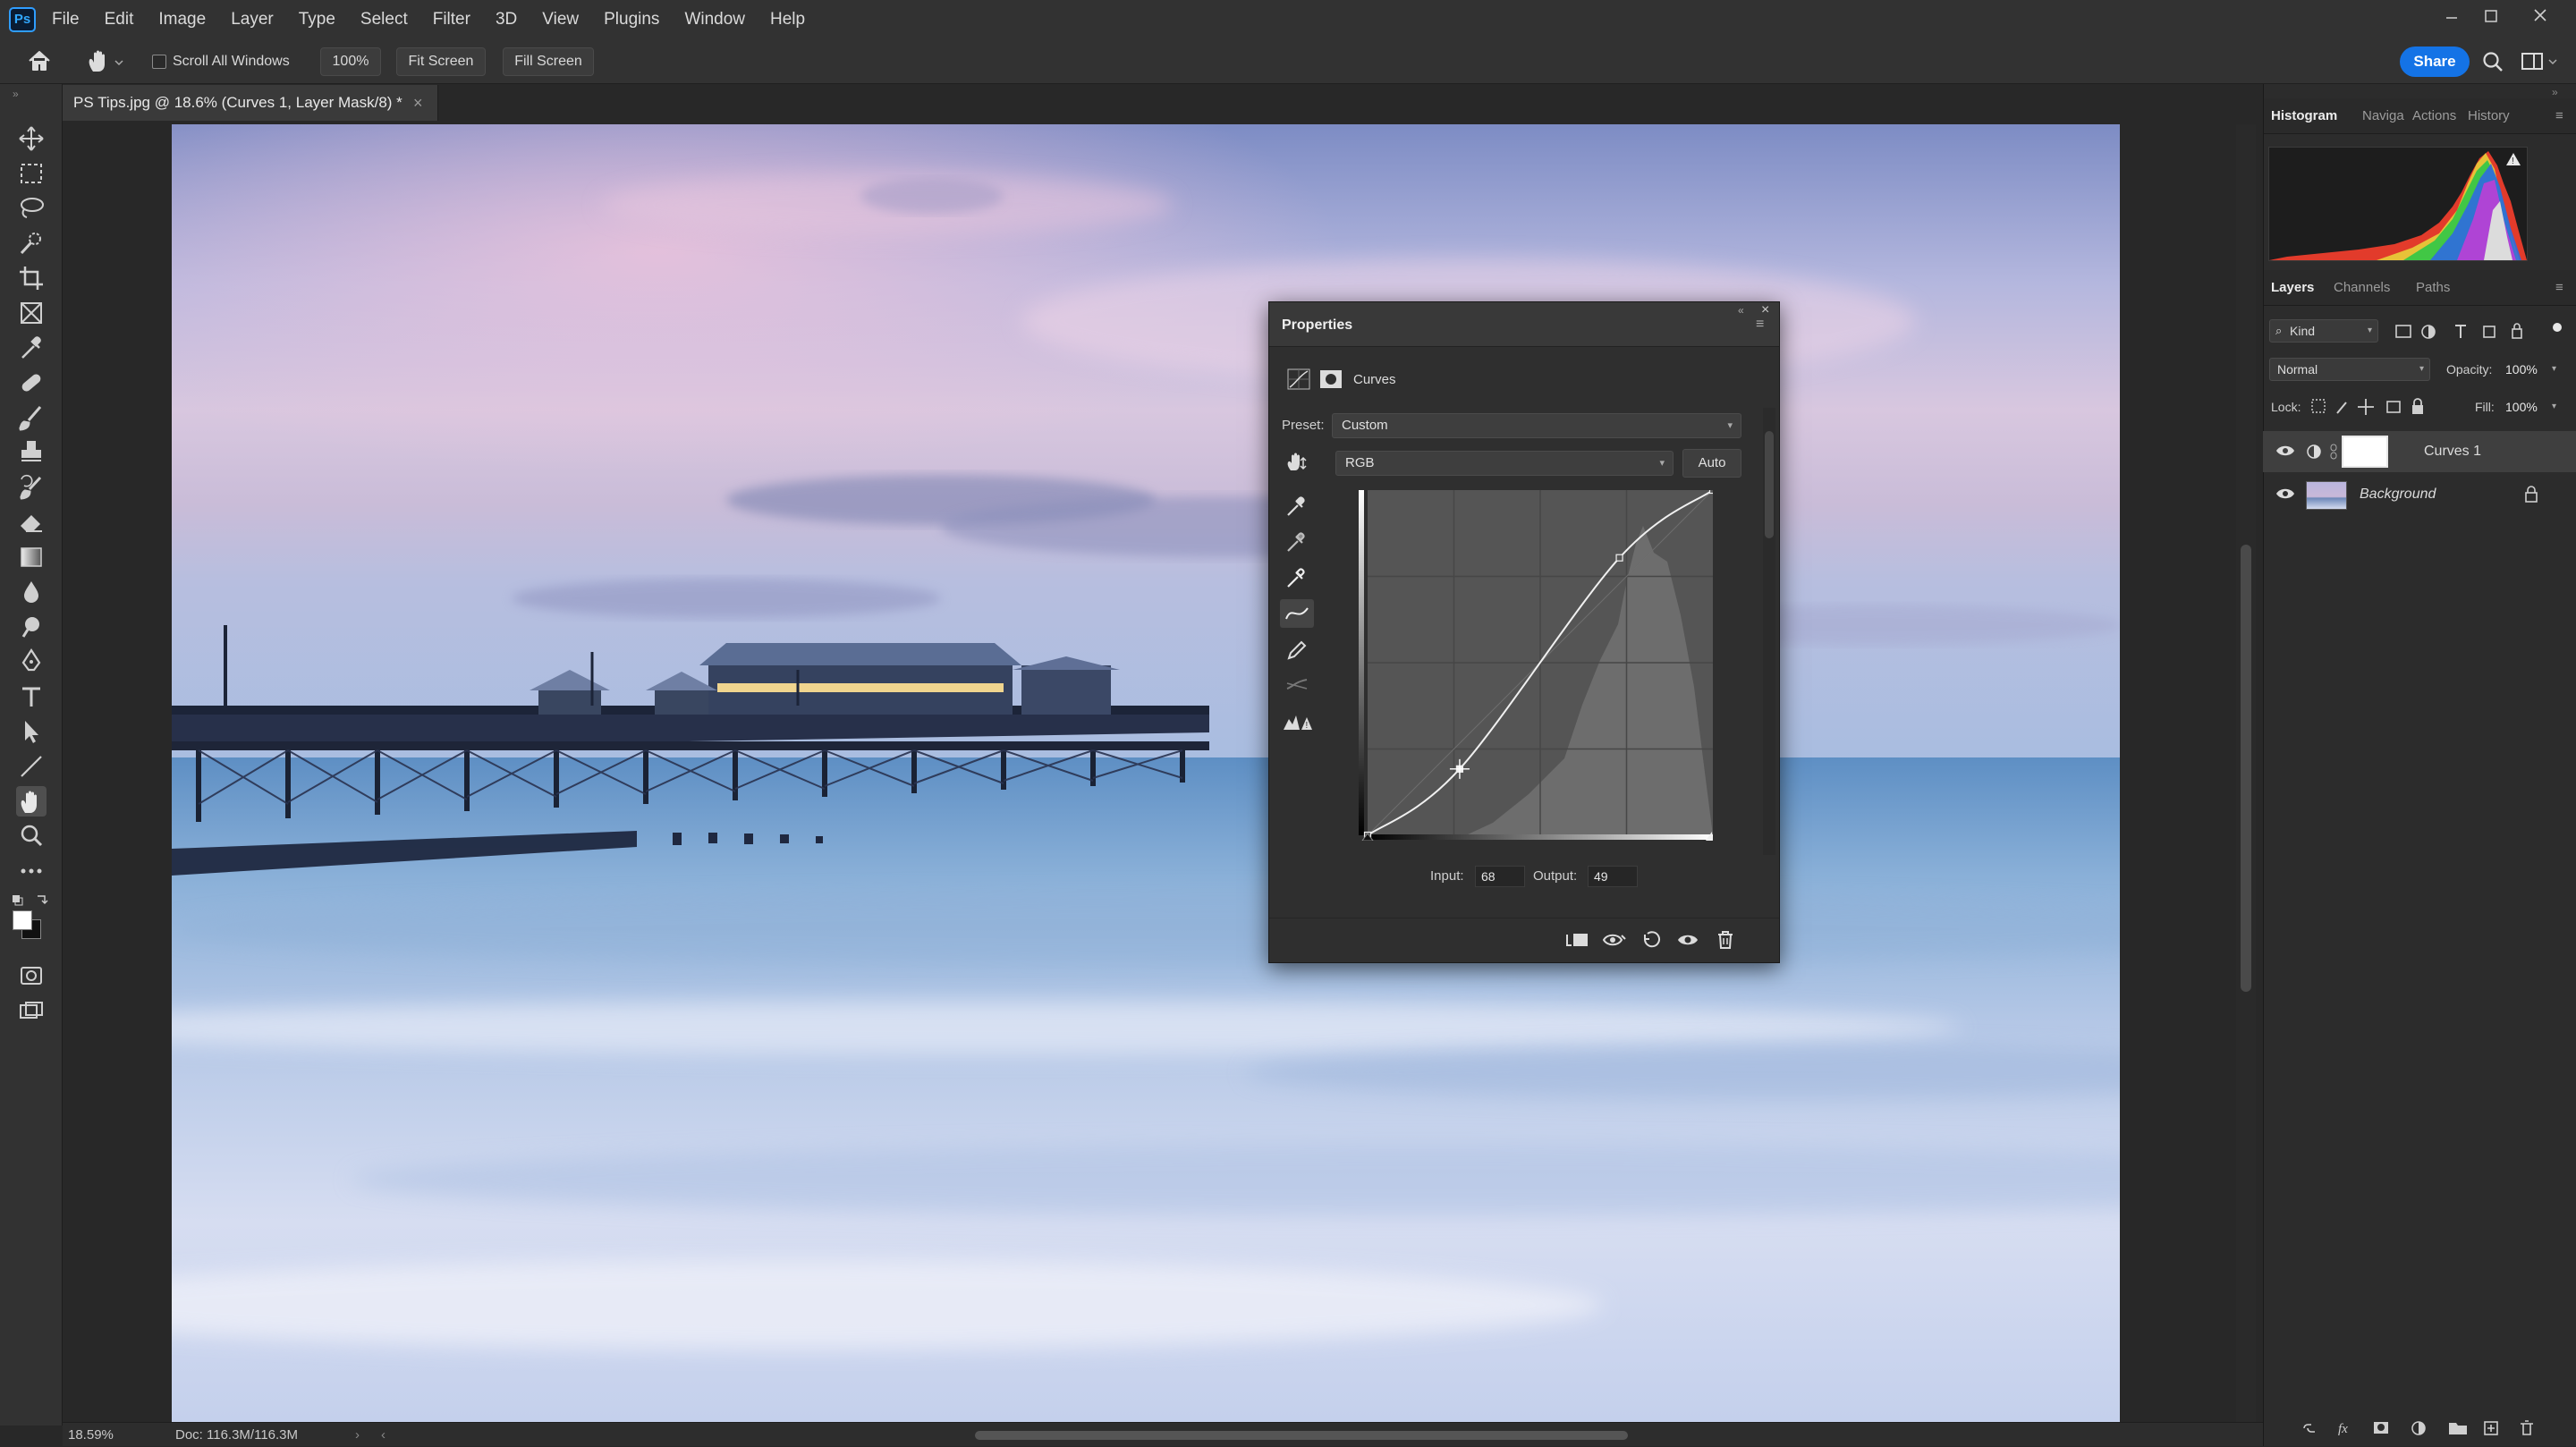 This screenshot has height=1447, width=2576. Describe the element at coordinates (2554, 407) in the screenshot. I see `fill-dropdown-icon: ▾` at that location.